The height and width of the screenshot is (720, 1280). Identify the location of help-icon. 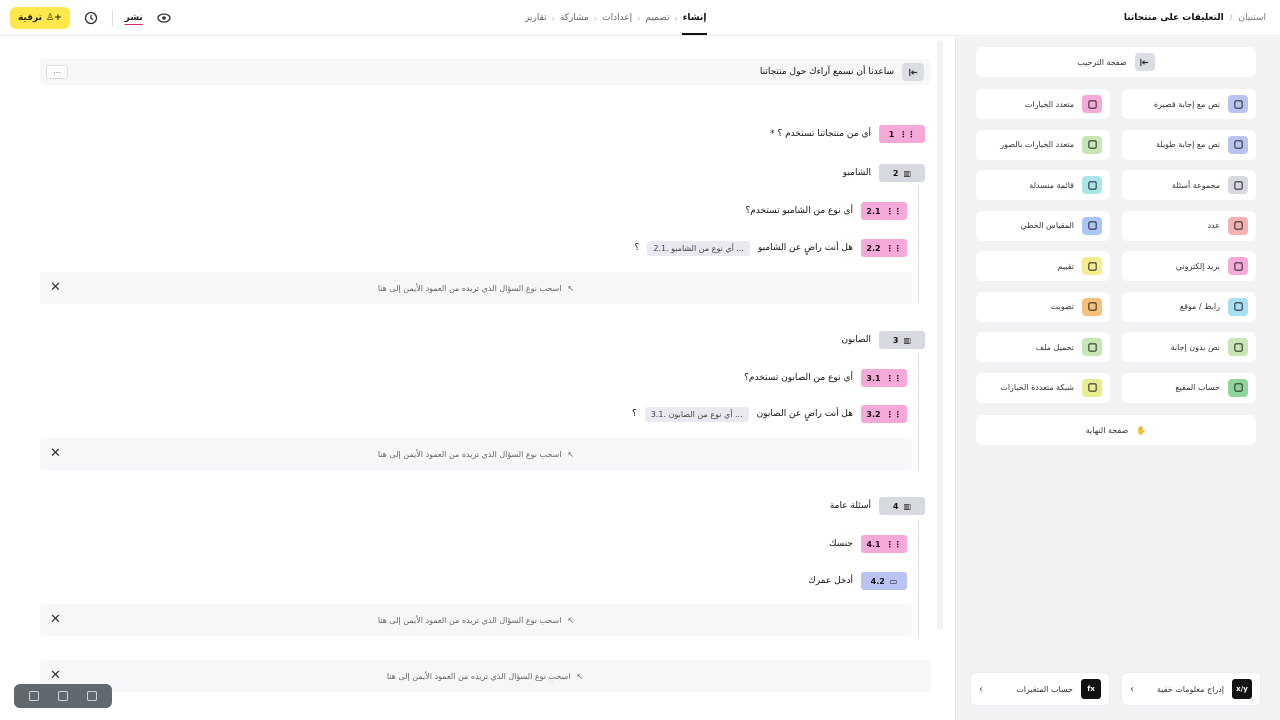
(91, 18).